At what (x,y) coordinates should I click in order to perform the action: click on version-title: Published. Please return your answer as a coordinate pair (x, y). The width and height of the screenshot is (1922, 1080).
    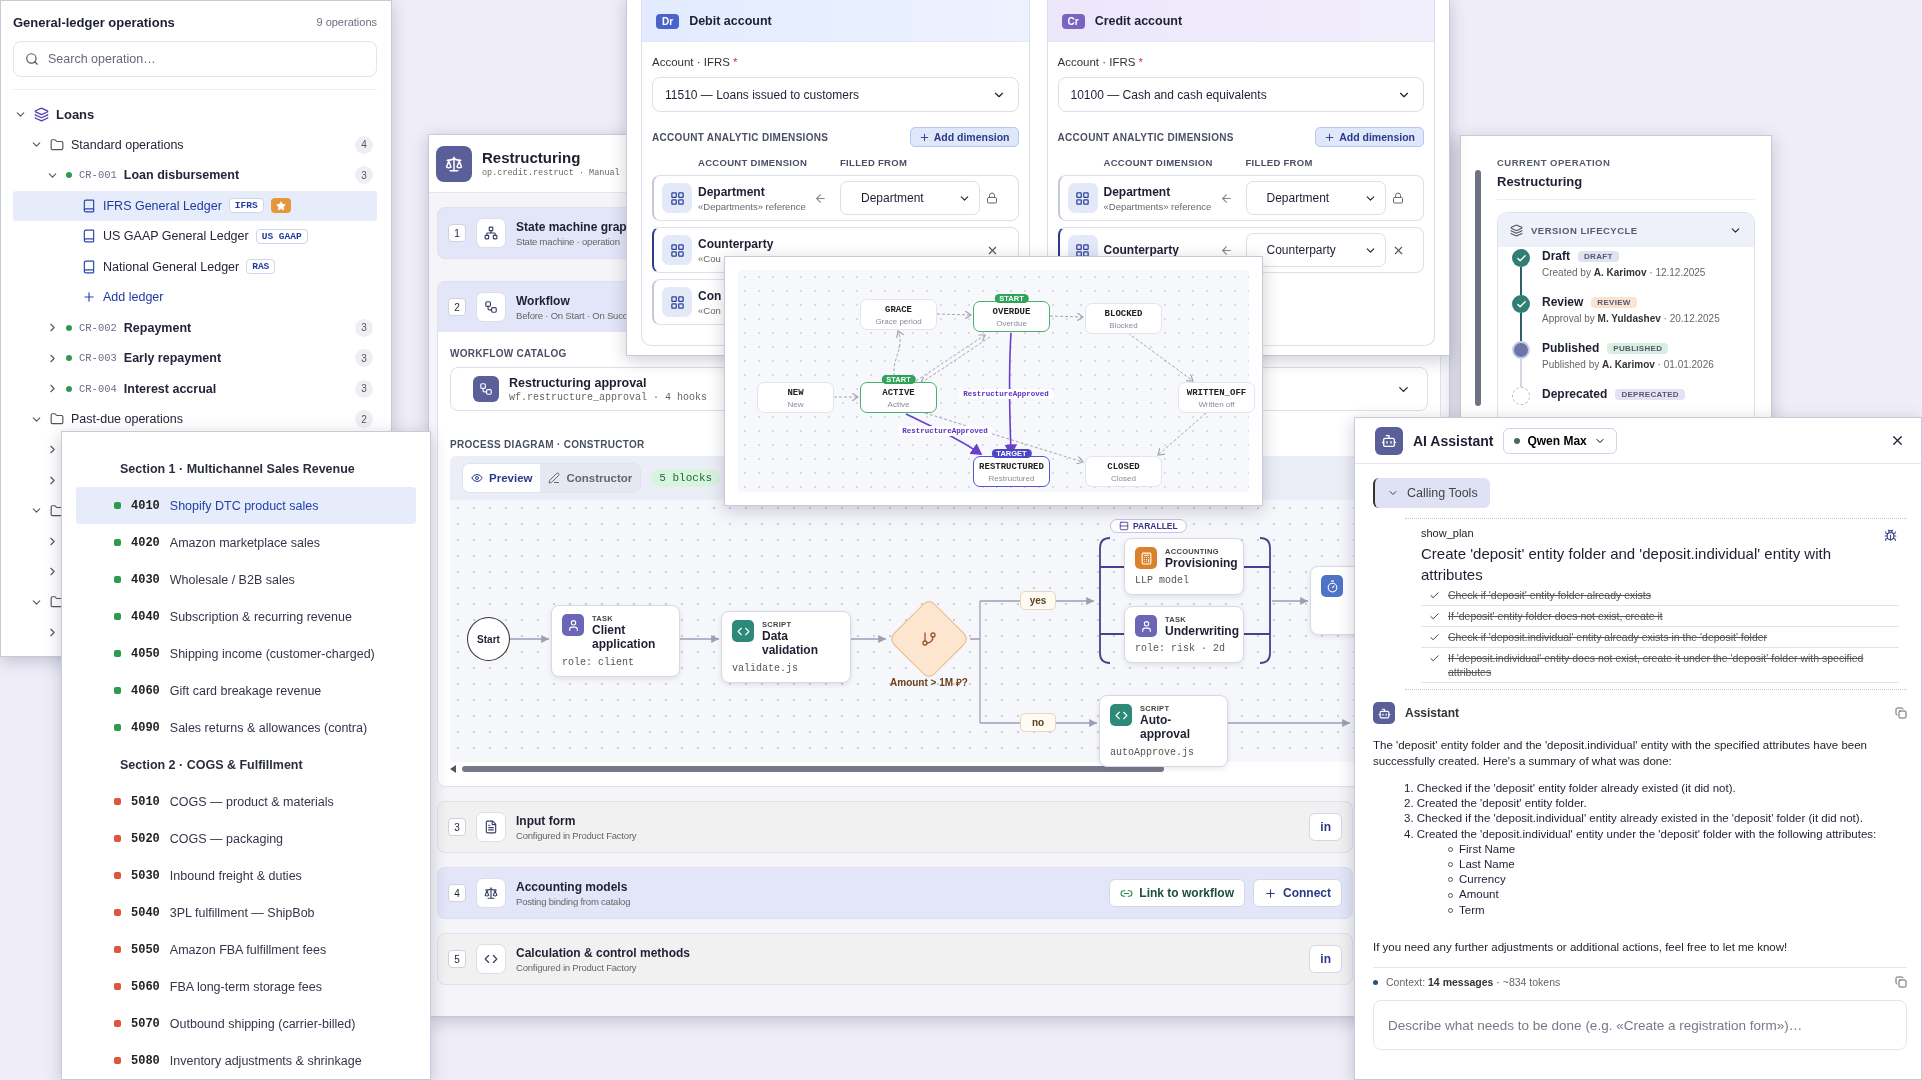
    Looking at the image, I should click on (1571, 348).